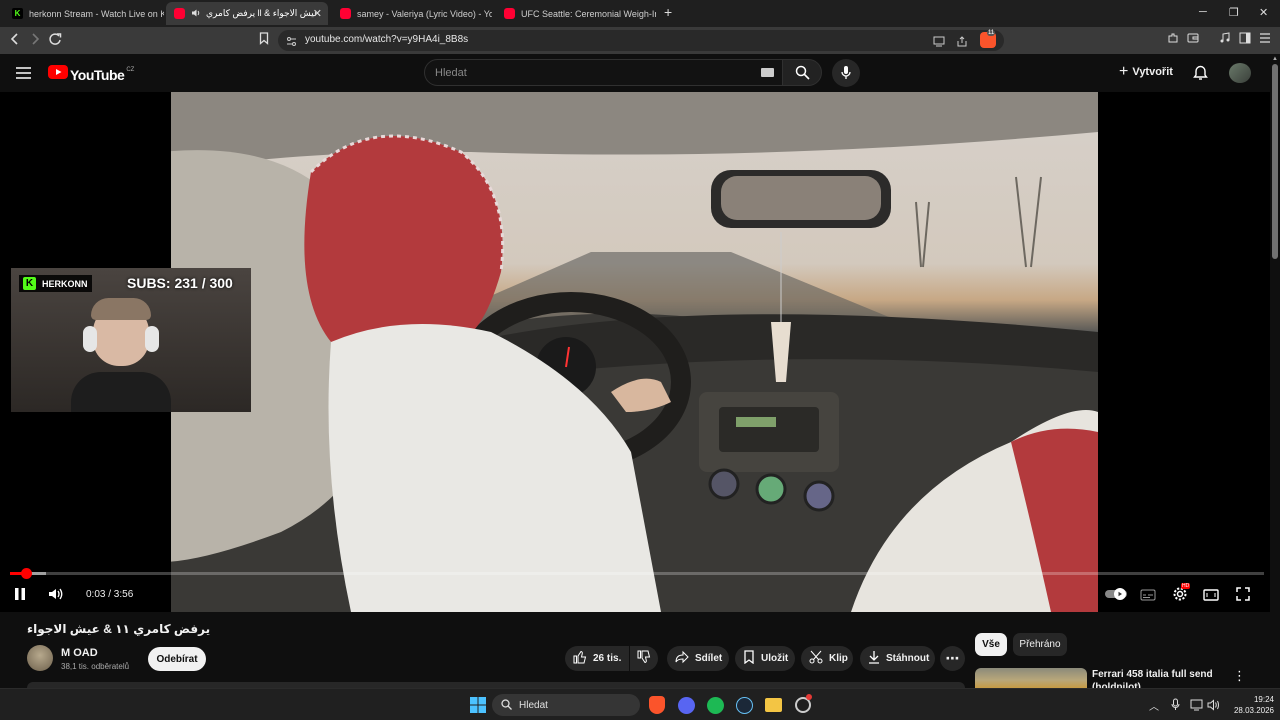 The width and height of the screenshot is (1280, 720). I want to click on tab-ufc-video: UFC Seattle: Ceremonial Weigh-In - Y, so click(576, 13).